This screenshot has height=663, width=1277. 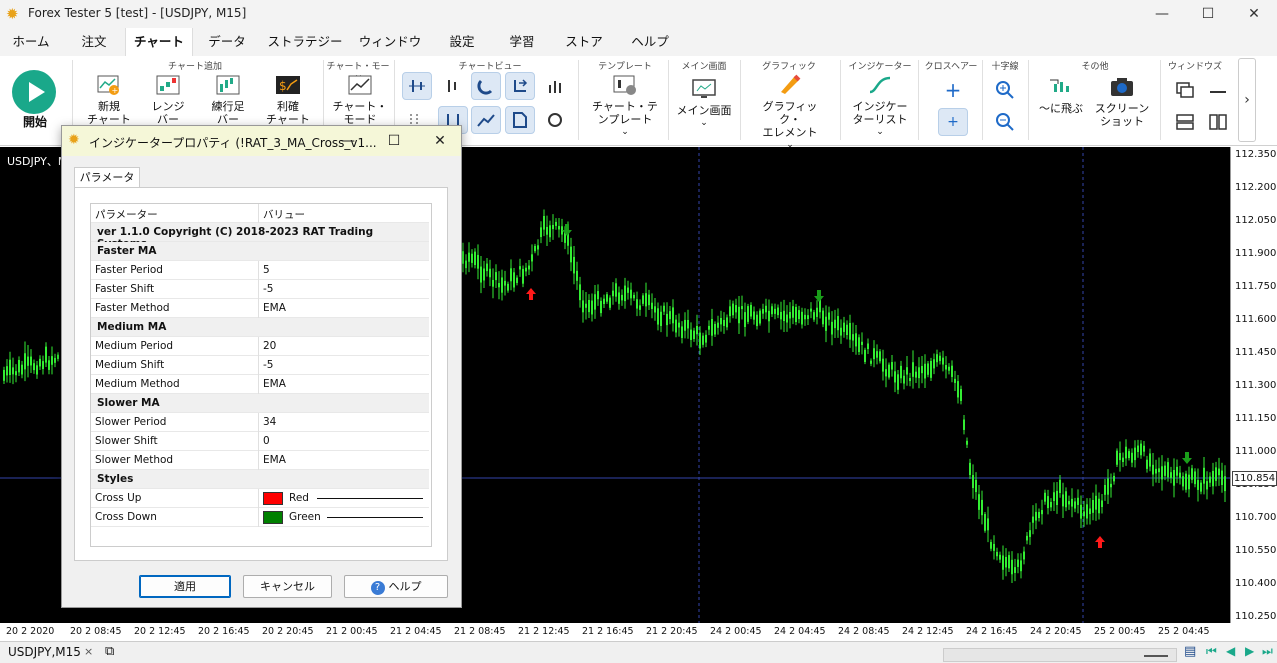 What do you see at coordinates (584, 42) in the screenshot?
I see `tab-store: ストア` at bounding box center [584, 42].